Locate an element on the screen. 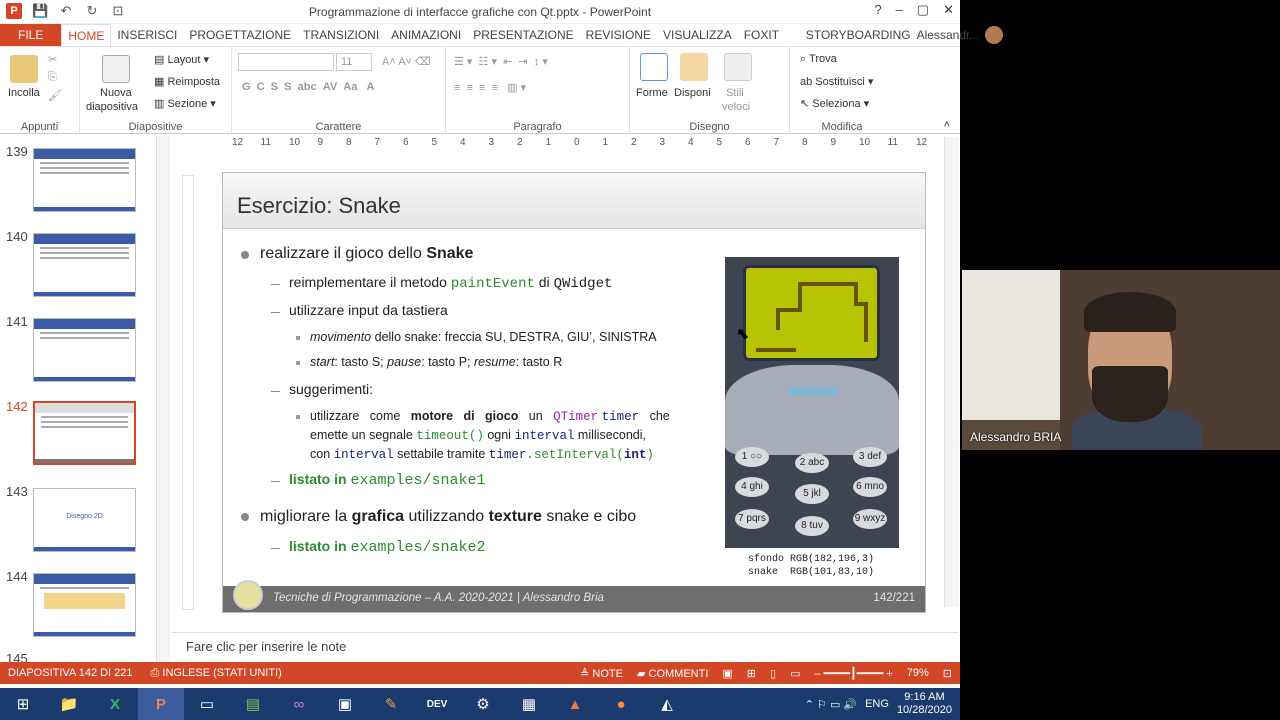 Image resolution: width=1280 pixels, height=720 pixels. new-slide-label-1: Nuova is located at coordinates (116, 93).